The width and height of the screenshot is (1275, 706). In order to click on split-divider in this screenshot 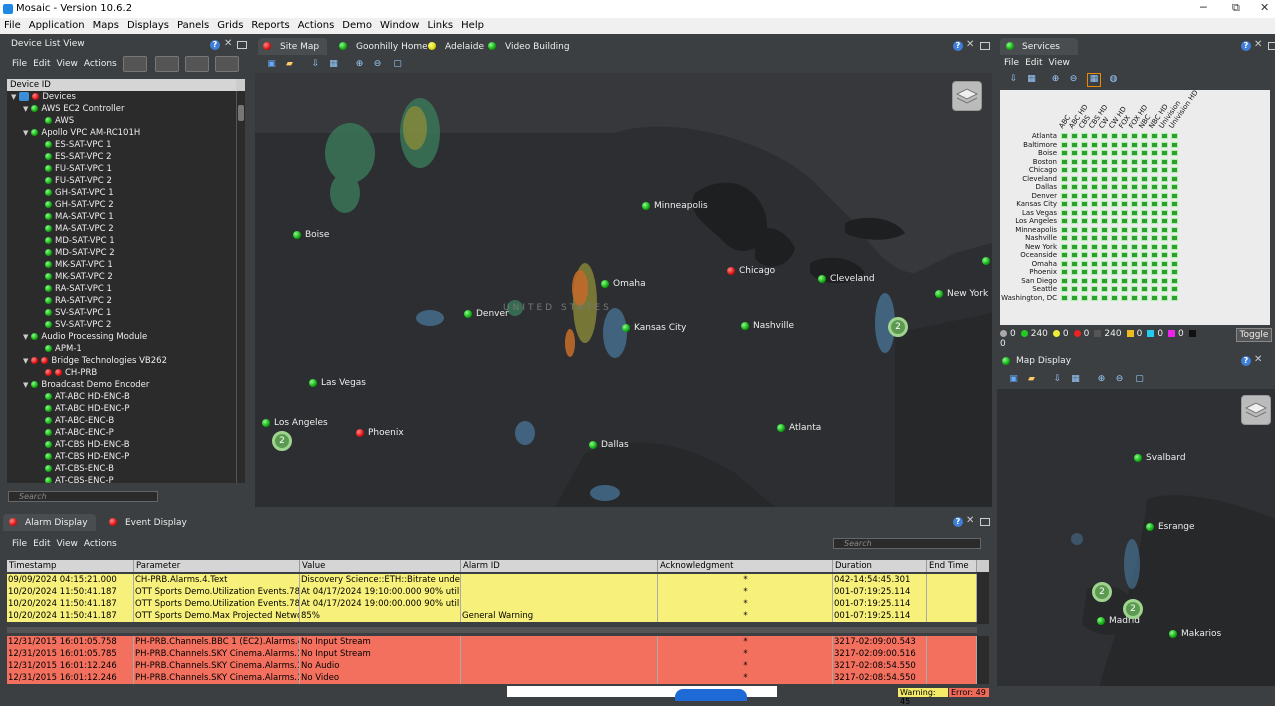, I will do `click(492, 630)`.